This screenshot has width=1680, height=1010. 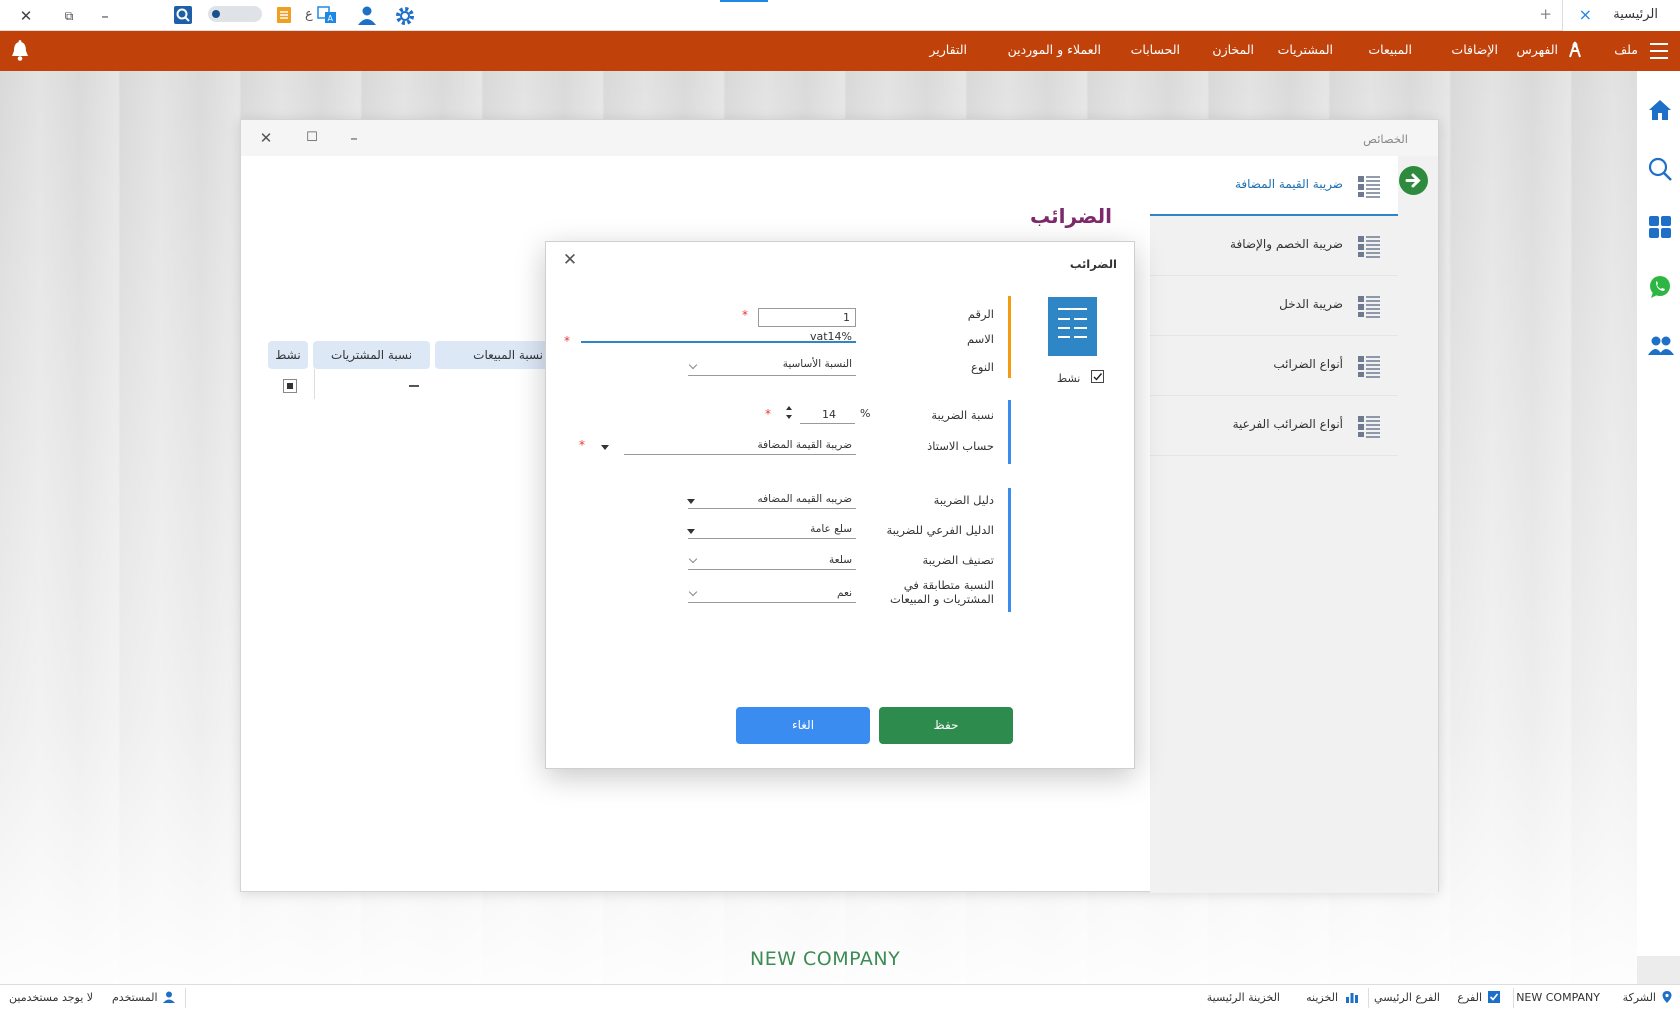 I want to click on language-letter: ع, so click(x=309, y=14).